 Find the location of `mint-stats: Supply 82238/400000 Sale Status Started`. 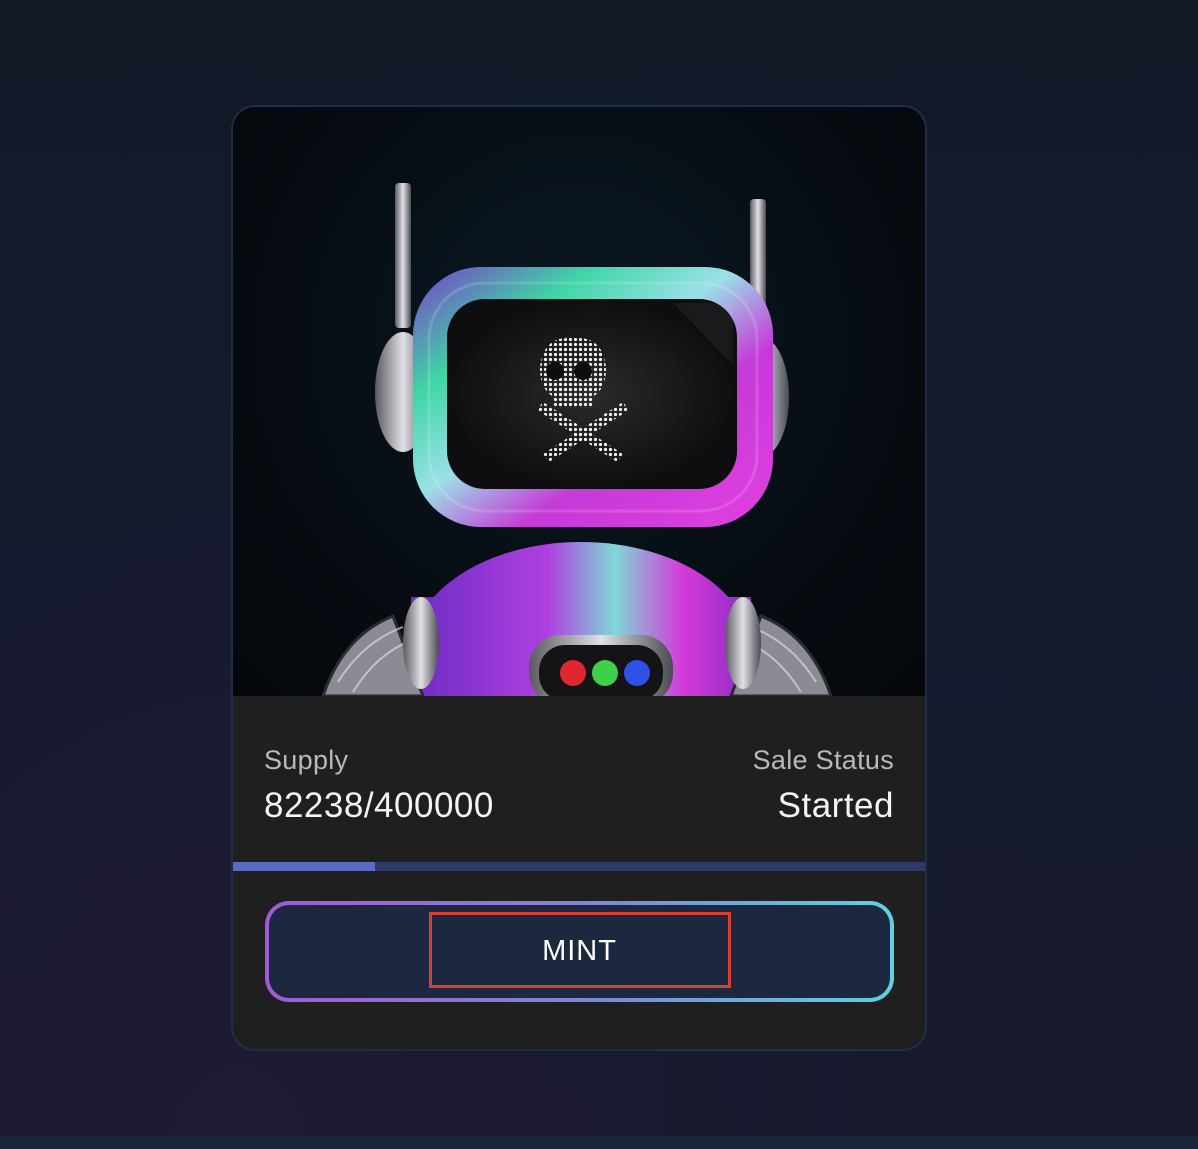

mint-stats: Supply 82238/400000 Sale Status Started is located at coordinates (579, 779).